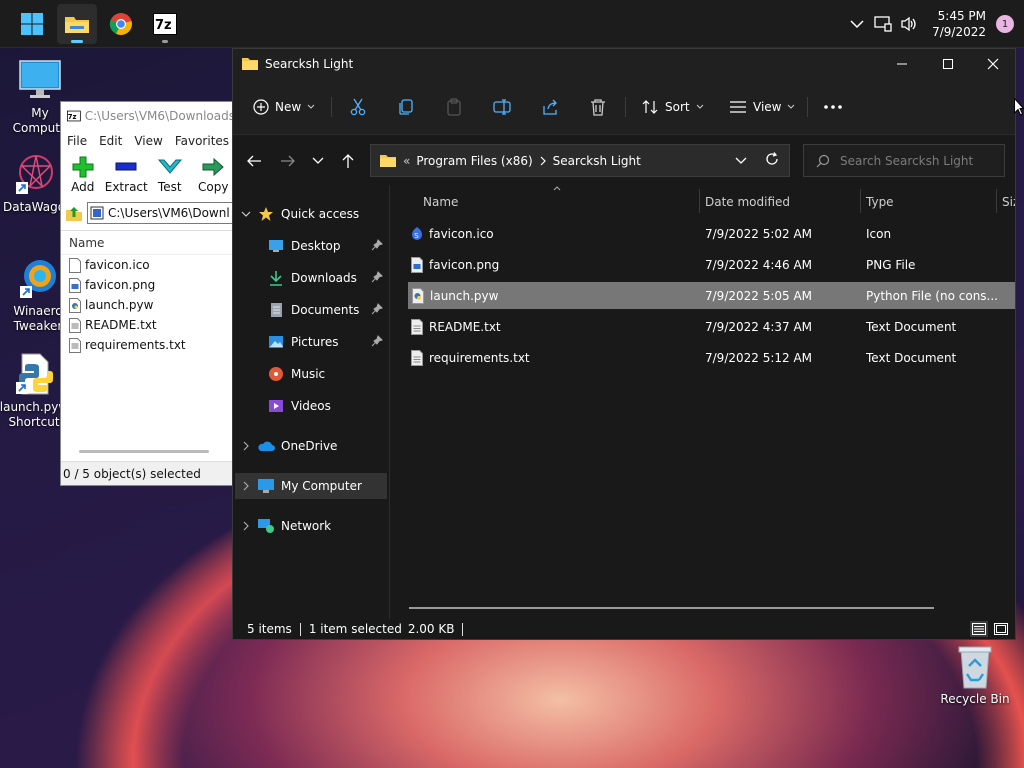 Image resolution: width=1024 pixels, height=768 pixels. I want to click on search-box, so click(904, 160).